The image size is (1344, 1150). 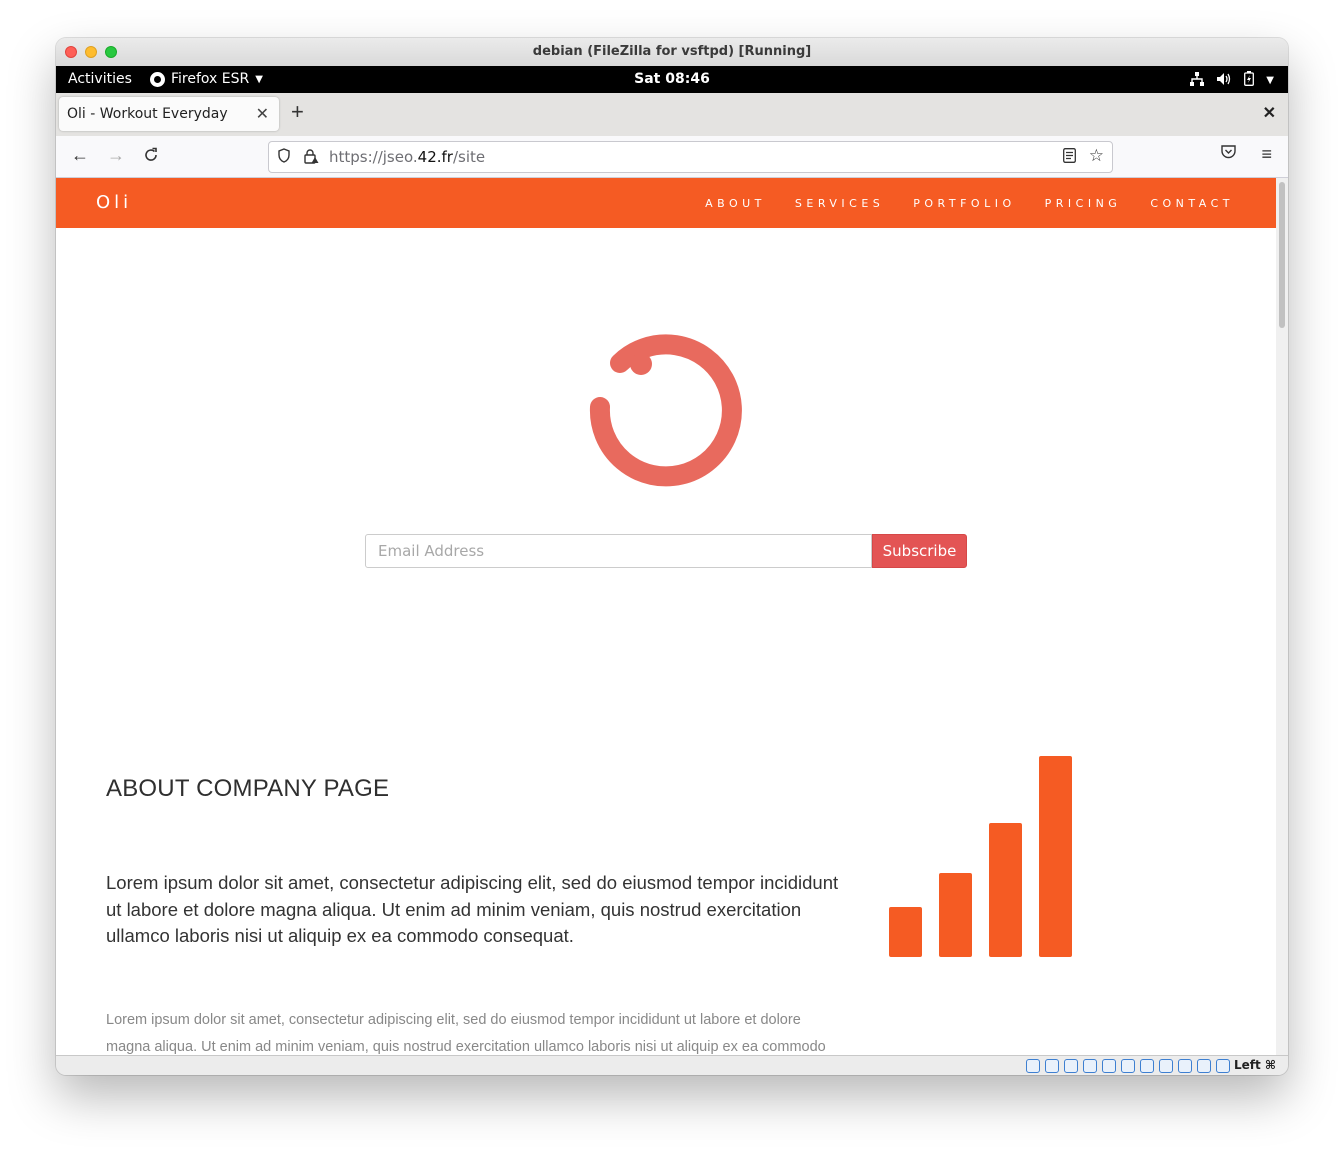 What do you see at coordinates (672, 1065) in the screenshot?
I see `virtualbox-status-bar: Left ⌘` at bounding box center [672, 1065].